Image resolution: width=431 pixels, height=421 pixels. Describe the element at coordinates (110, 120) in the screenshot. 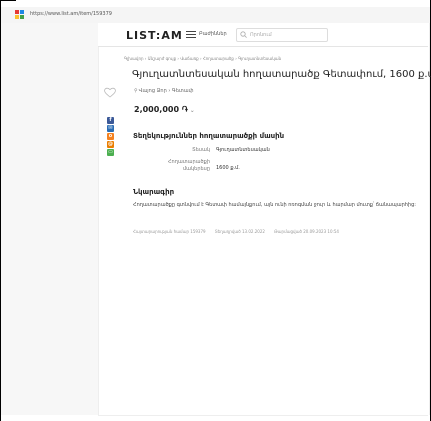

I see `share-facebook-icon: f` at that location.